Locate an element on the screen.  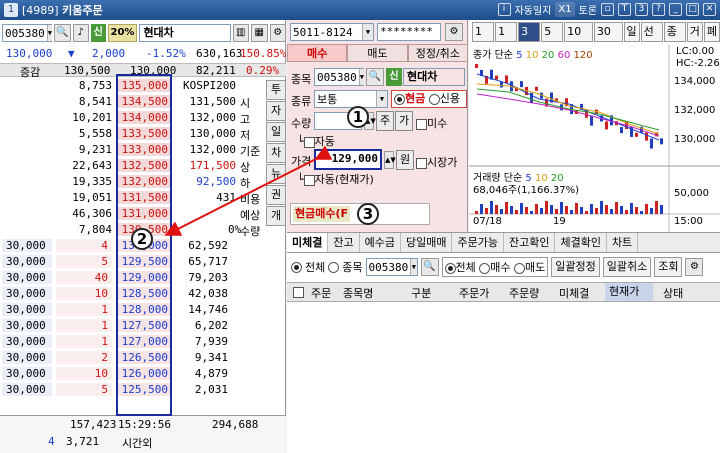
chevron-down-icon: ▼ is located at coordinates (49, 33).